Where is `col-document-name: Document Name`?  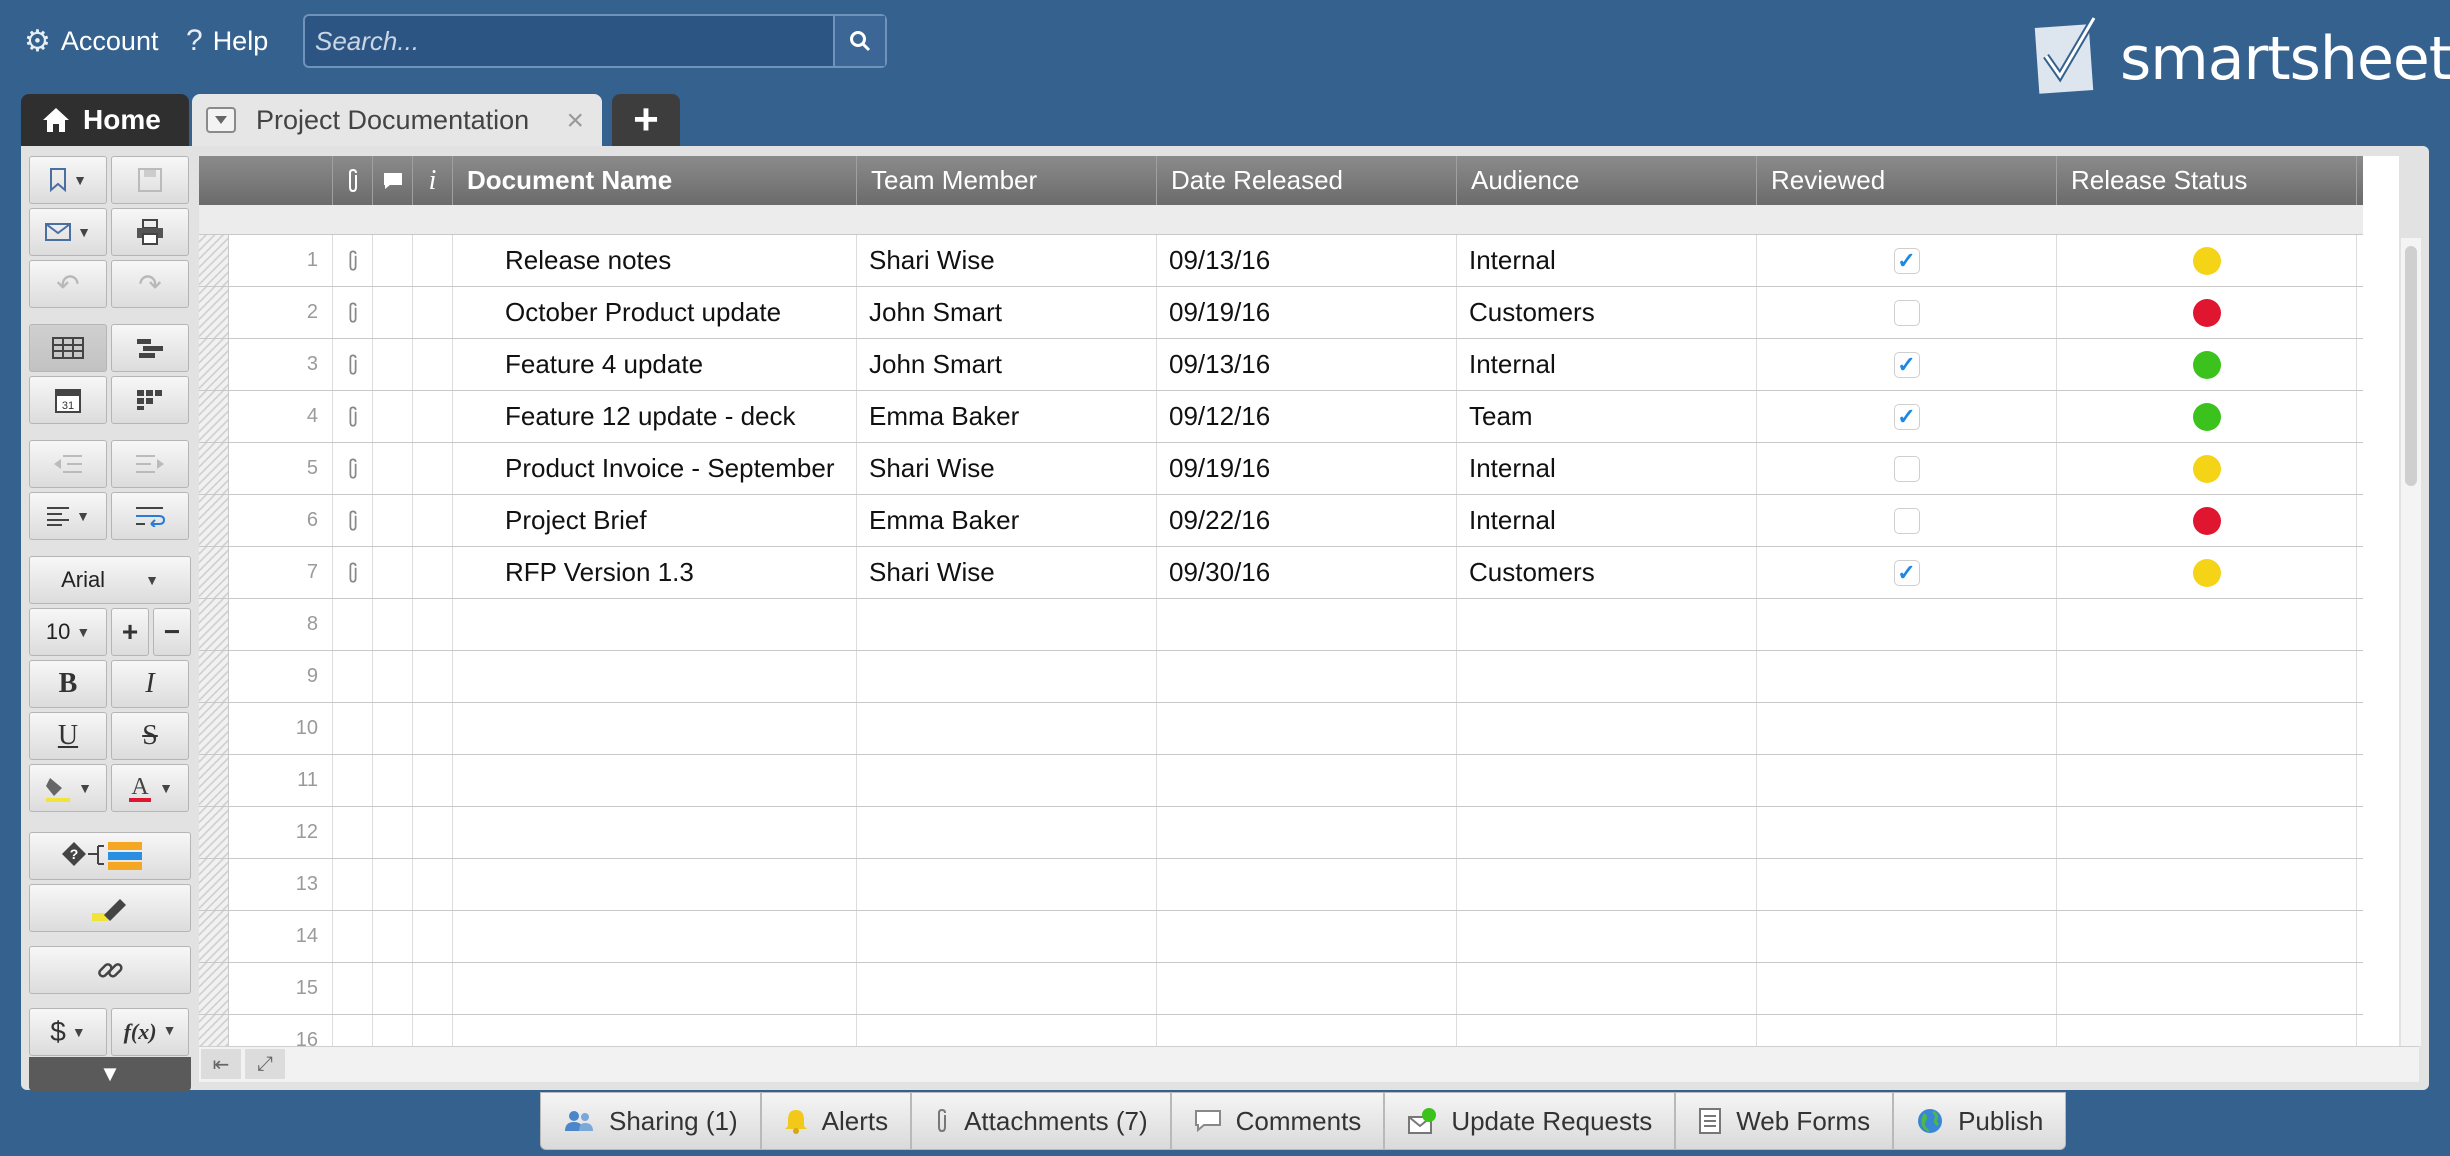
col-document-name: Document Name is located at coordinates (655, 180).